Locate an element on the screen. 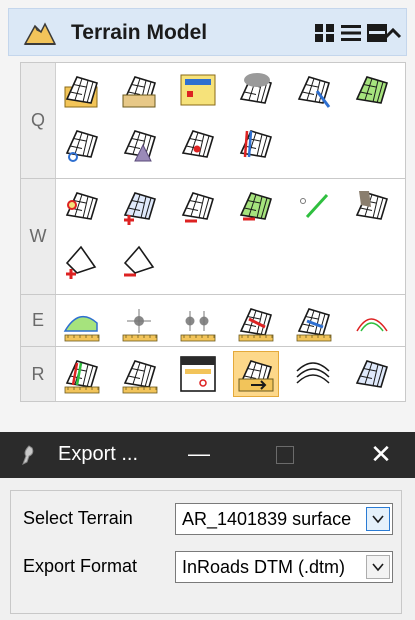  swap-edge-icon is located at coordinates (371, 205).